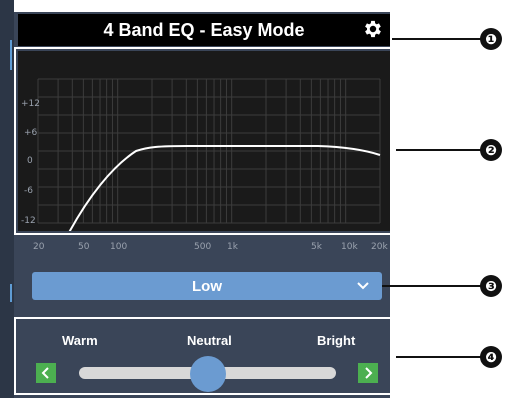 The width and height of the screenshot is (511, 398). What do you see at coordinates (336, 340) in the screenshot?
I see `bright-label: Bright` at bounding box center [336, 340].